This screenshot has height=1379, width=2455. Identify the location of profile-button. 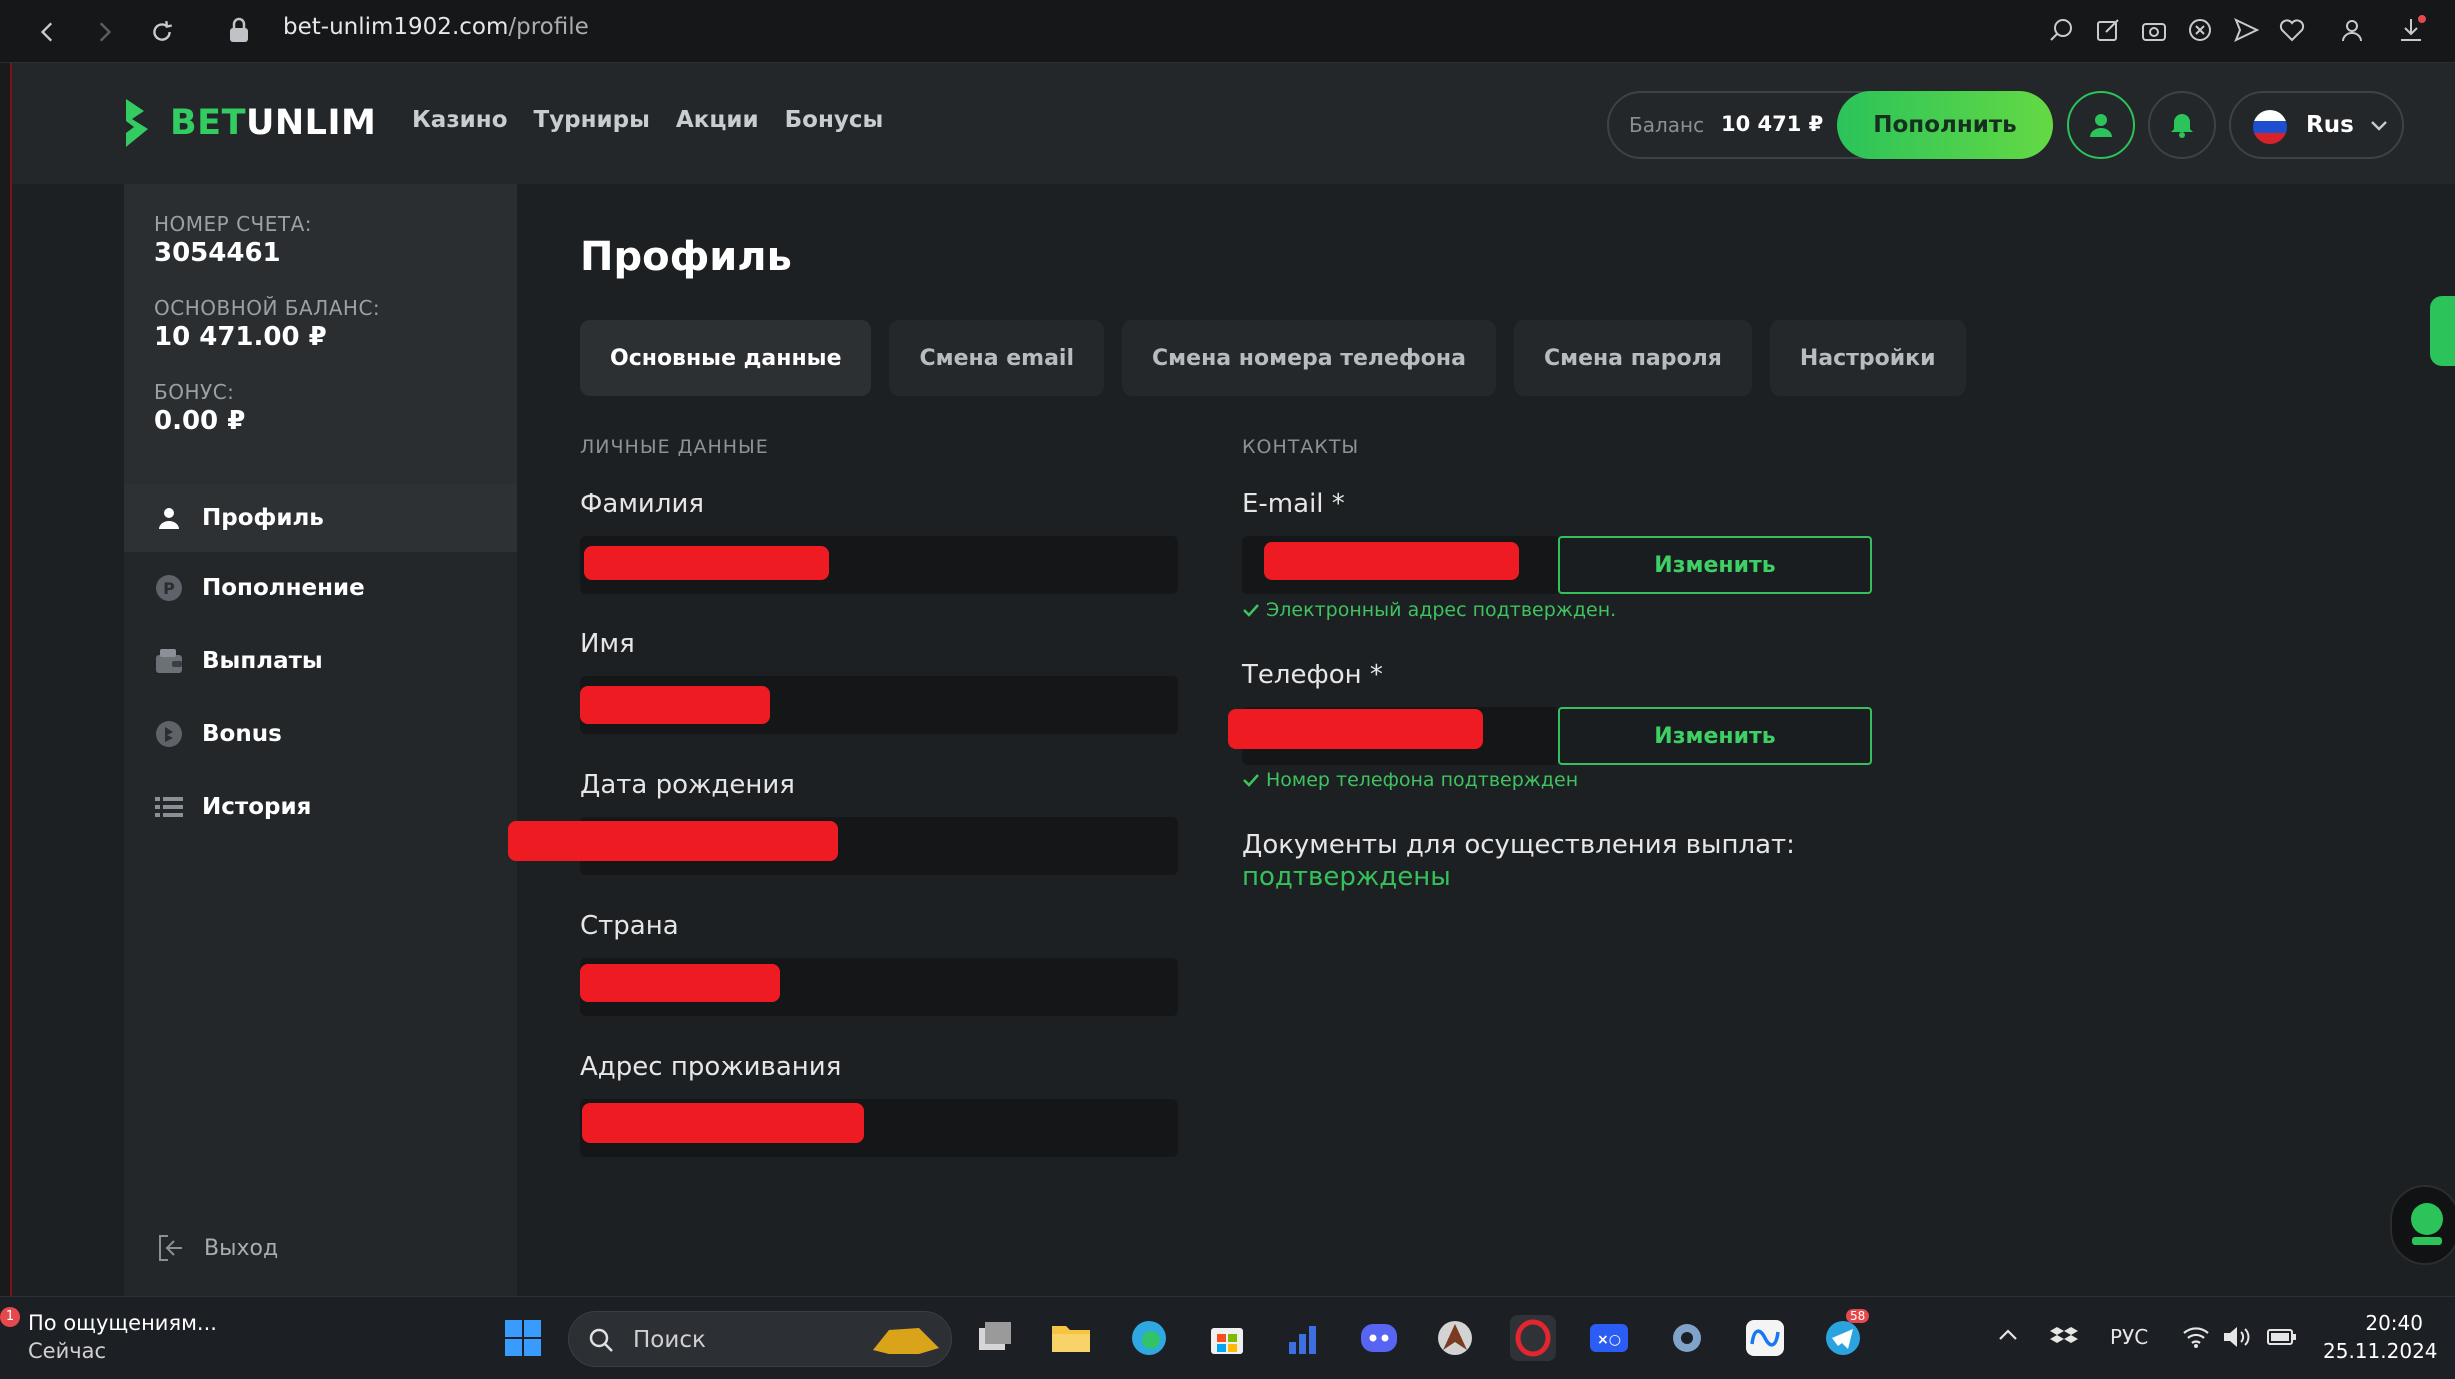
(2101, 125).